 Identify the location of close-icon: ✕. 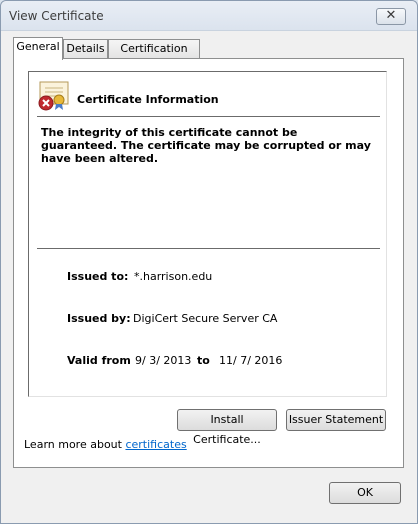
(391, 15).